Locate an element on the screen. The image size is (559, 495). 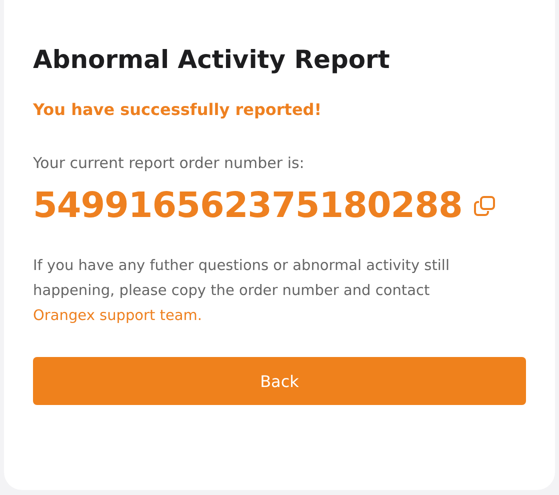
order-number: 549916562375180288 is located at coordinates (247, 206).